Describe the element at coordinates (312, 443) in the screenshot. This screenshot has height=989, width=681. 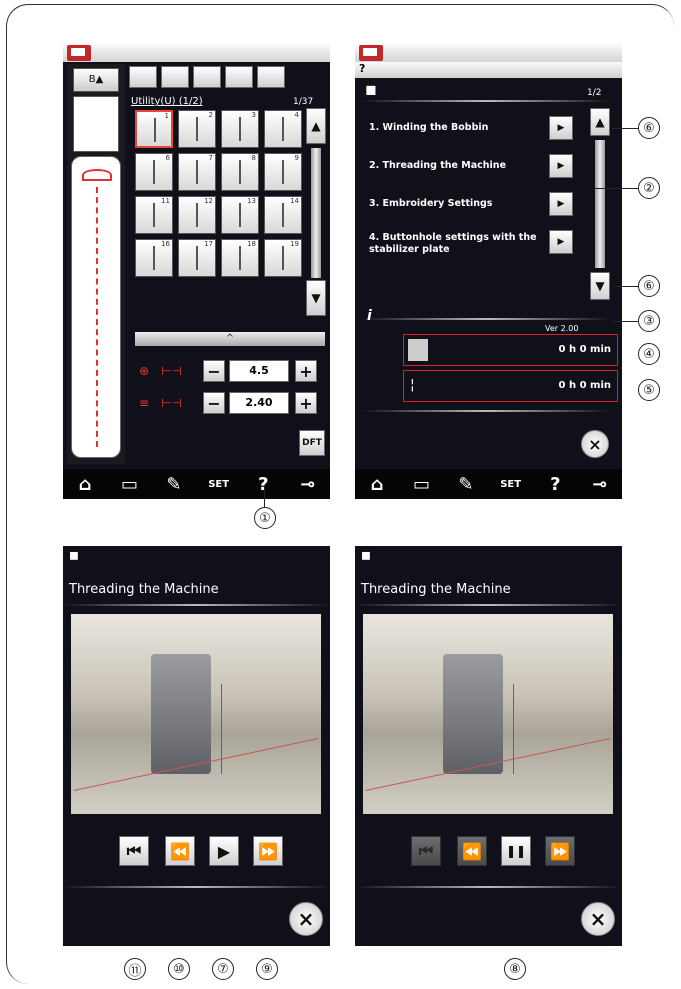
I see `dft-button: DFT` at that location.